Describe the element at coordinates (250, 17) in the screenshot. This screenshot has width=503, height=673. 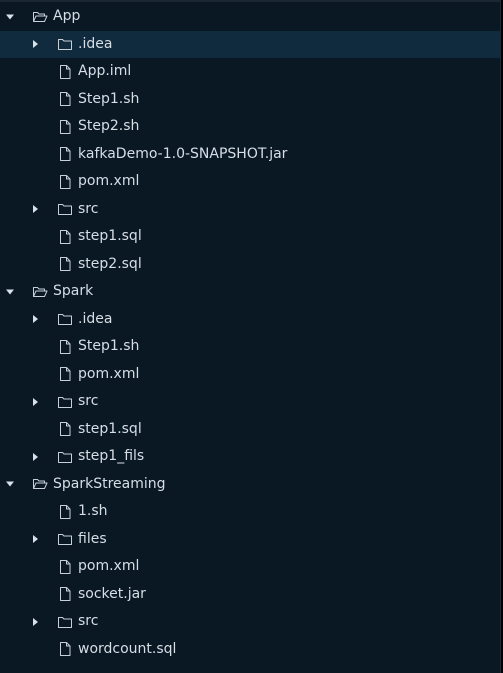
I see `tree-folder-app: App` at that location.